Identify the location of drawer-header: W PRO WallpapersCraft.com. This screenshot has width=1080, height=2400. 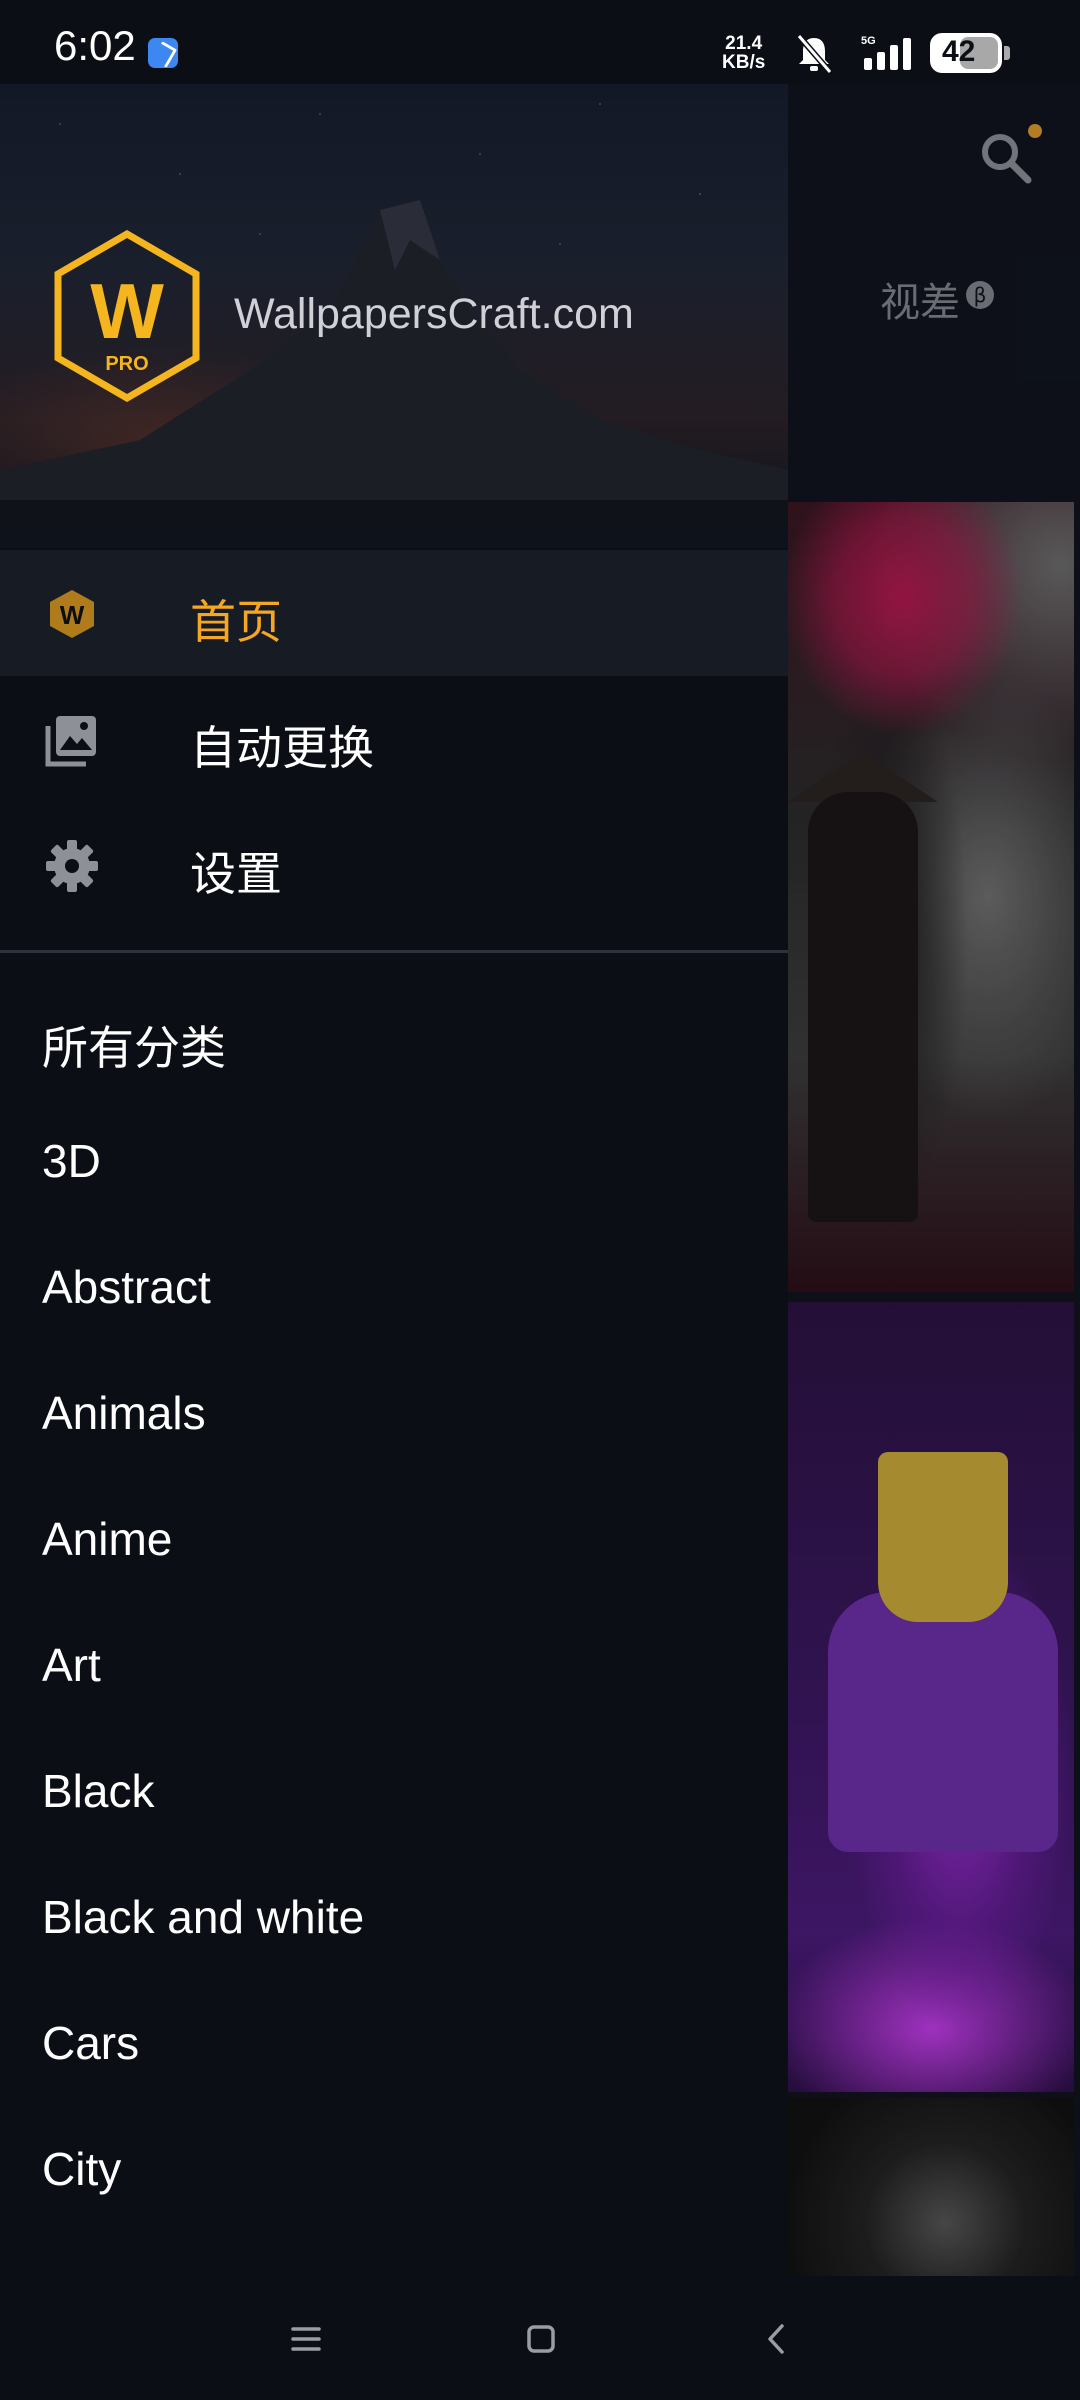
(394, 307).